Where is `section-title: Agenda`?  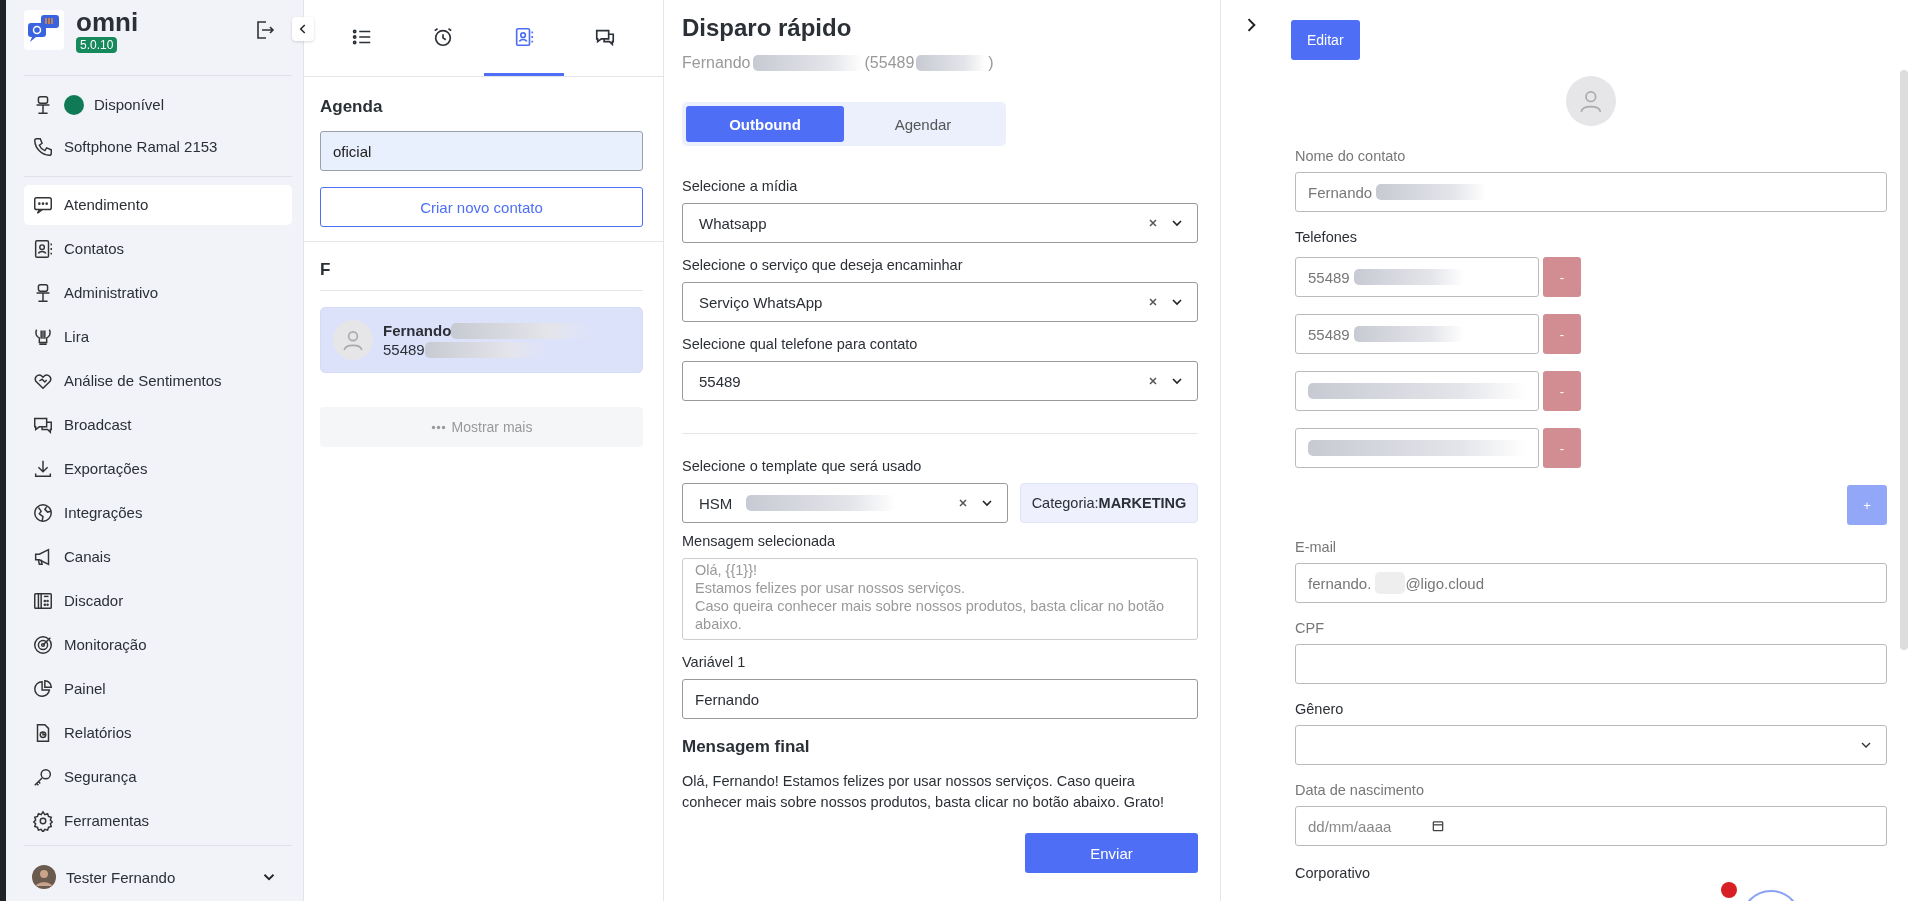
section-title: Agenda is located at coordinates (352, 107).